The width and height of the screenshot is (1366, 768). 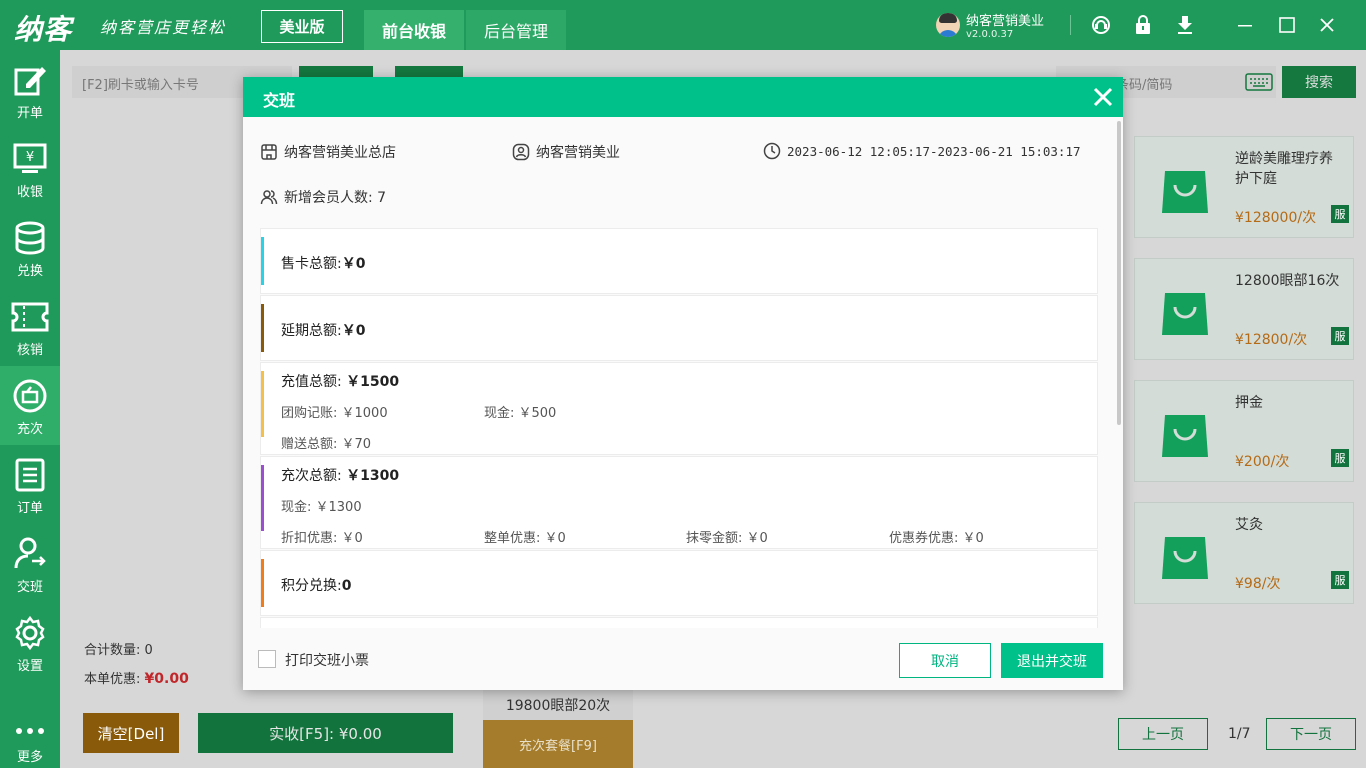 I want to click on checkout-button: 实收[F5]: ¥0.00, so click(x=325, y=733).